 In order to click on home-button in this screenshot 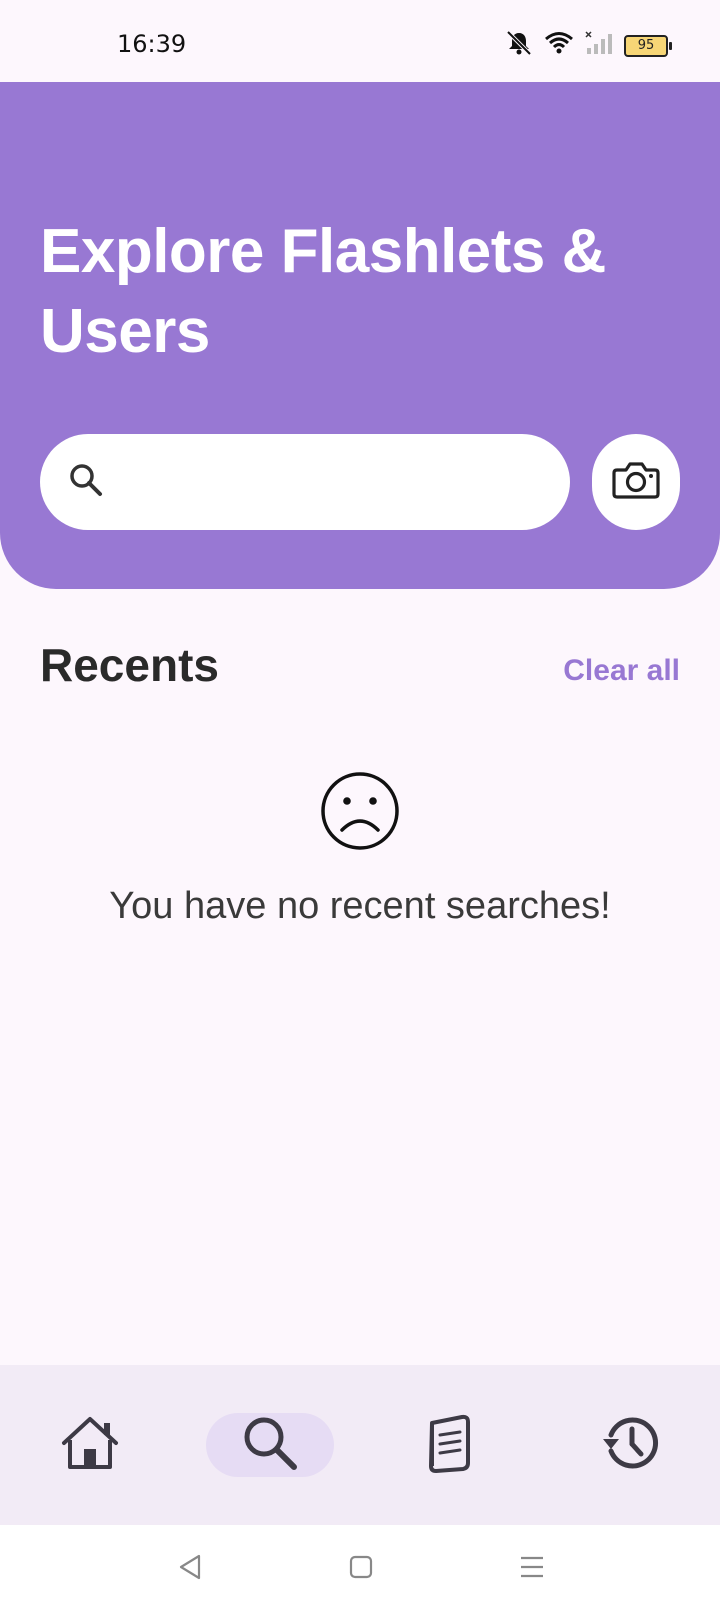, I will do `click(361, 1569)`.